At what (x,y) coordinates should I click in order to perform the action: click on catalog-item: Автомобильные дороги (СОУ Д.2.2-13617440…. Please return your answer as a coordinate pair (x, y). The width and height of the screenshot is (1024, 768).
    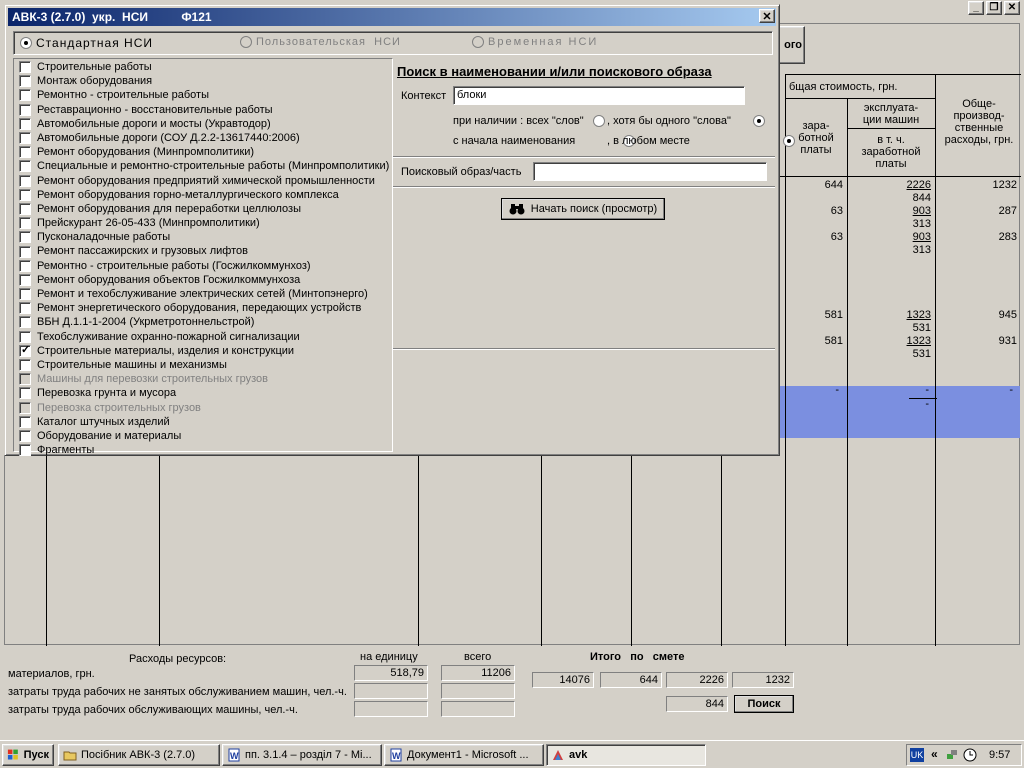
    Looking at the image, I should click on (205, 138).